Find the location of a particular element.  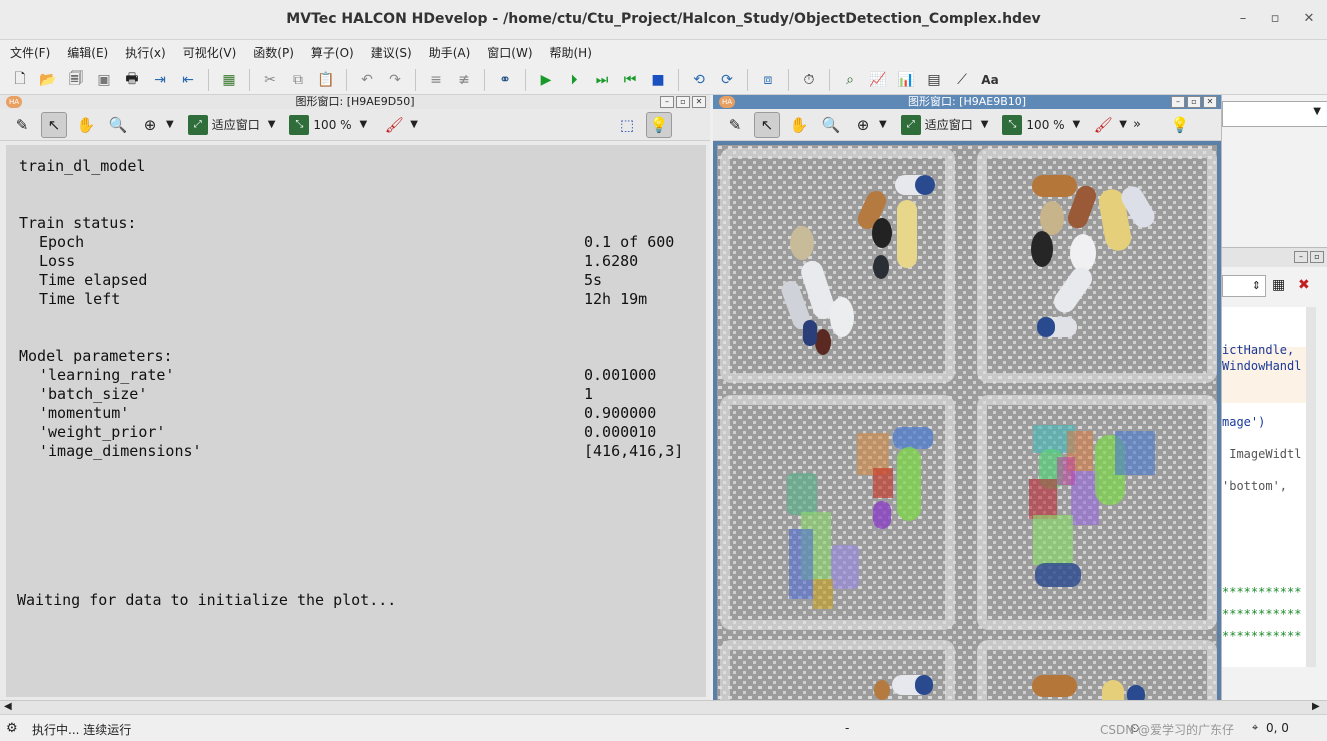

undo-icon: ↶ is located at coordinates (367, 80).